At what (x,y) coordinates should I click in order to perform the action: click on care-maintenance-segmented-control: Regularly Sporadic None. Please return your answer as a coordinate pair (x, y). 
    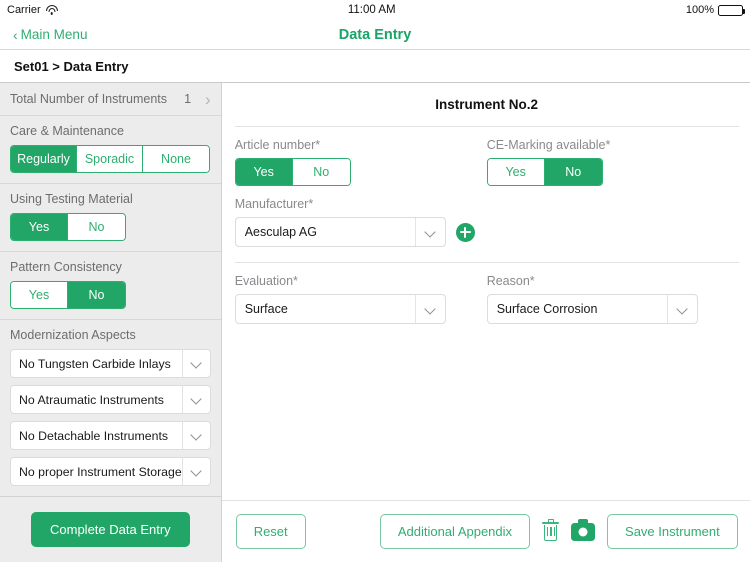
    Looking at the image, I should click on (110, 159).